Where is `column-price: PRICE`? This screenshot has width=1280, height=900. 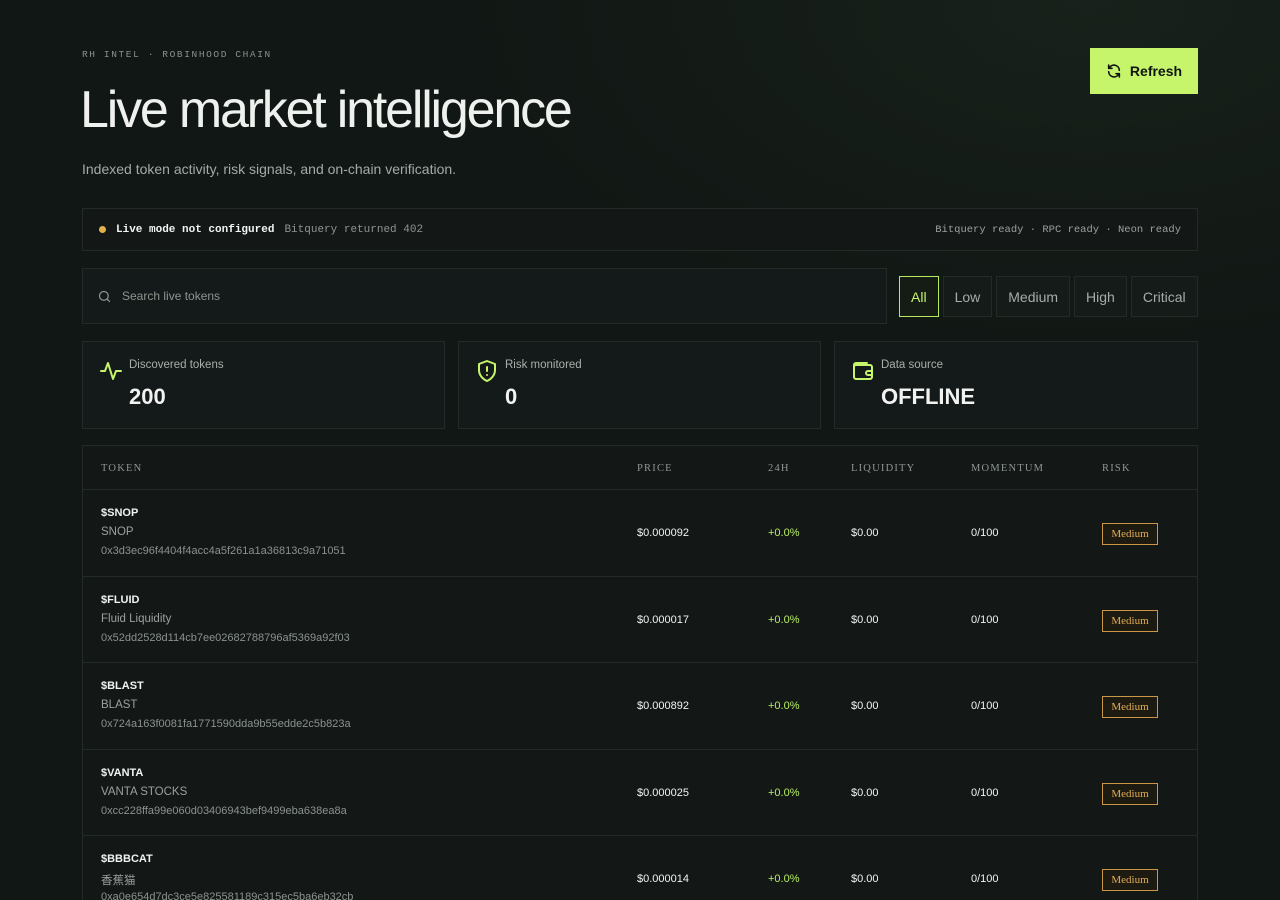
column-price: PRICE is located at coordinates (655, 468).